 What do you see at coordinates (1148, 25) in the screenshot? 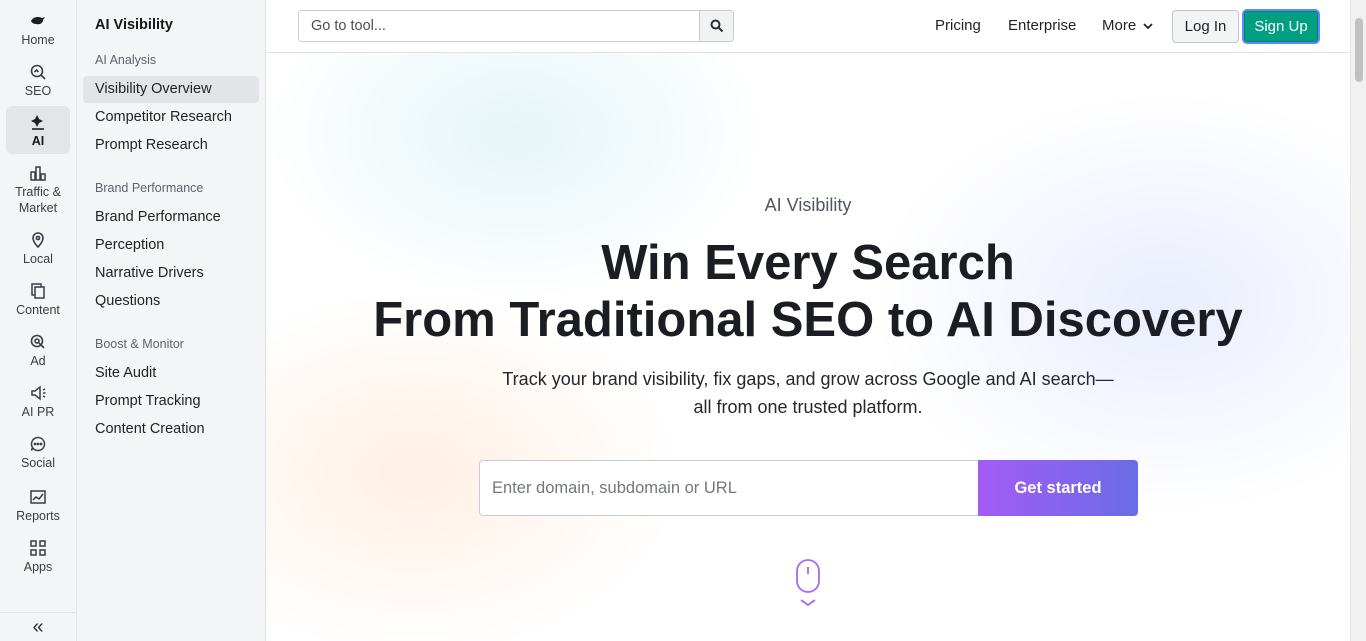
I see `chevron-down-icon` at bounding box center [1148, 25].